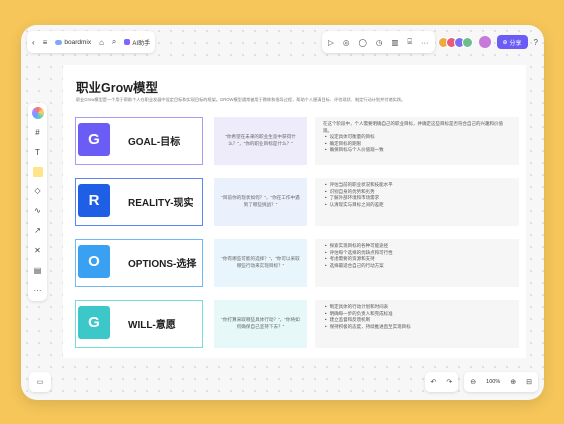 This screenshot has height=424, width=564. Describe the element at coordinates (467, 42) in the screenshot. I see `avatar` at that location.